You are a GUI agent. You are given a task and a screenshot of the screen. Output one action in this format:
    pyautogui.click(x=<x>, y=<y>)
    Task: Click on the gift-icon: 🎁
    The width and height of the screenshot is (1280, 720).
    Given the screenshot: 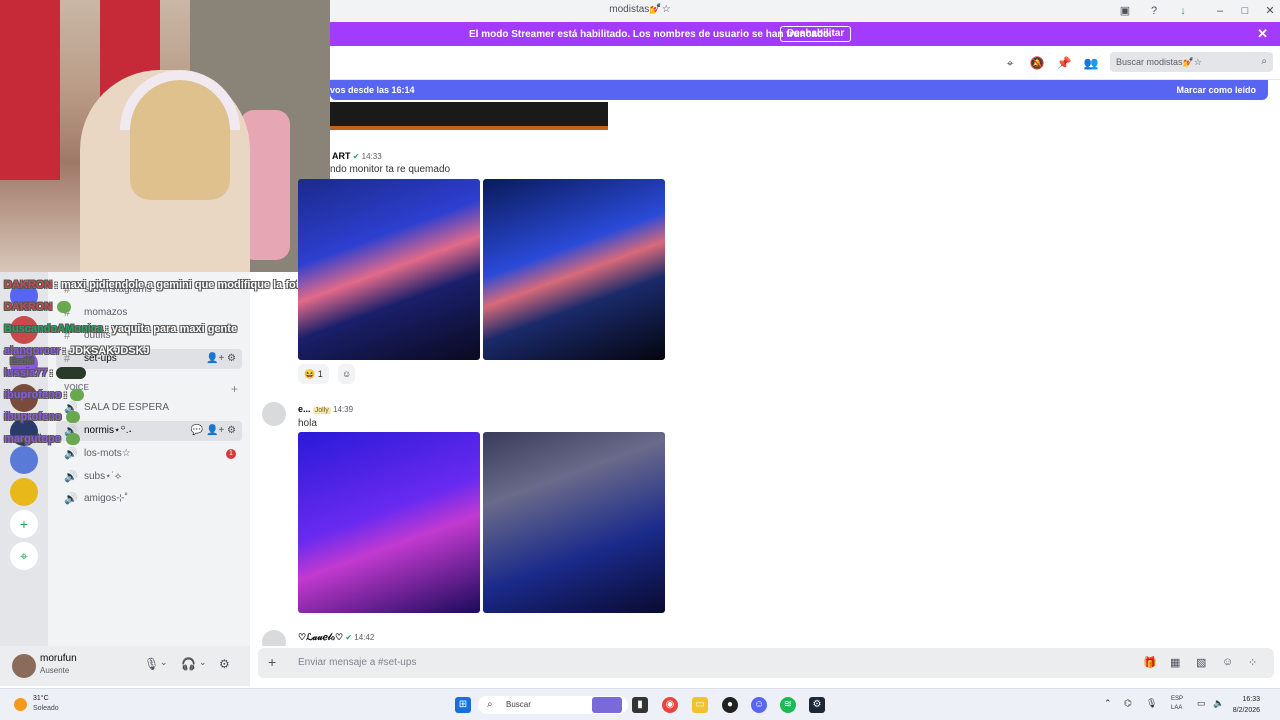 What is the action you would take?
    pyautogui.click(x=1150, y=662)
    